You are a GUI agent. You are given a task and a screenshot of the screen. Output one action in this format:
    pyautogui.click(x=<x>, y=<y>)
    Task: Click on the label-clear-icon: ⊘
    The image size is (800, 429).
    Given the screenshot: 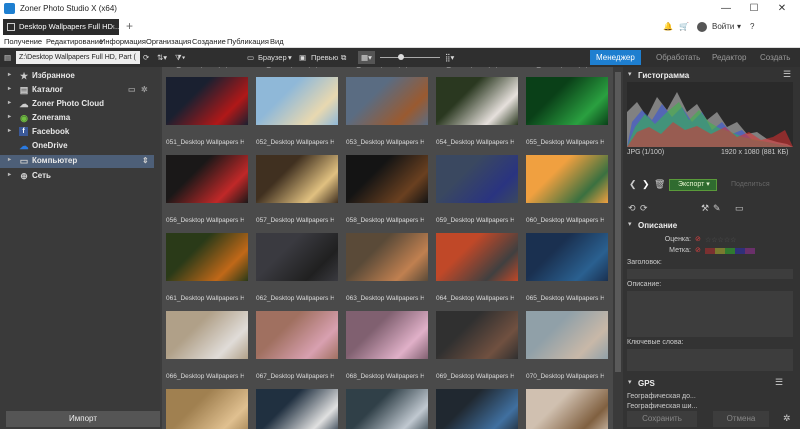 What is the action you would take?
    pyautogui.click(x=698, y=250)
    